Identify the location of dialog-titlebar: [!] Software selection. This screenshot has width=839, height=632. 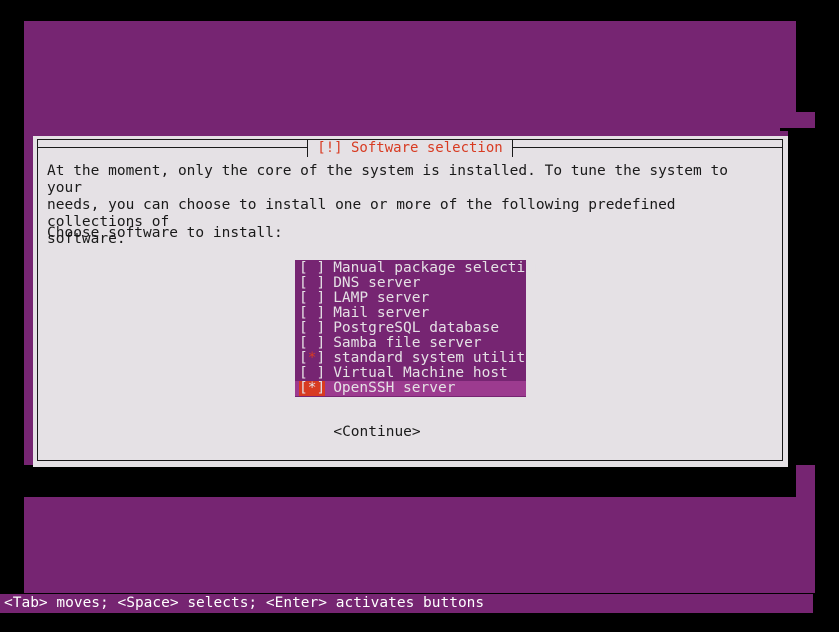
(410, 148).